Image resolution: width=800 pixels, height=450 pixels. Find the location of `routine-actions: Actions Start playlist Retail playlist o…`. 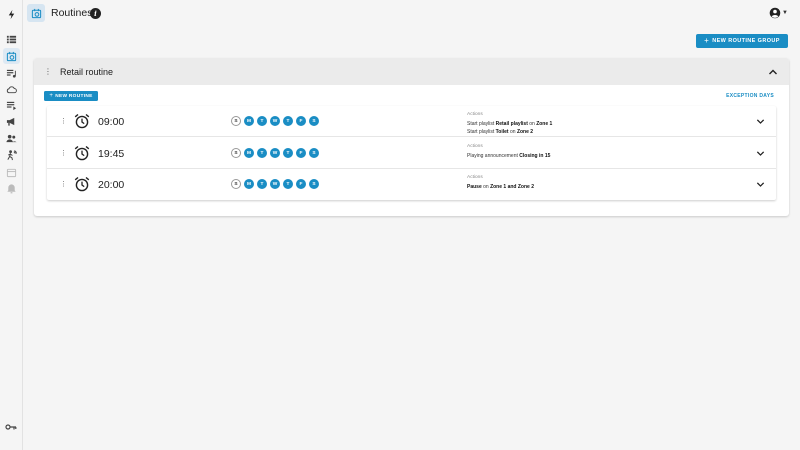

routine-actions: Actions Start playlist Retail playlist o… is located at coordinates (509, 124).